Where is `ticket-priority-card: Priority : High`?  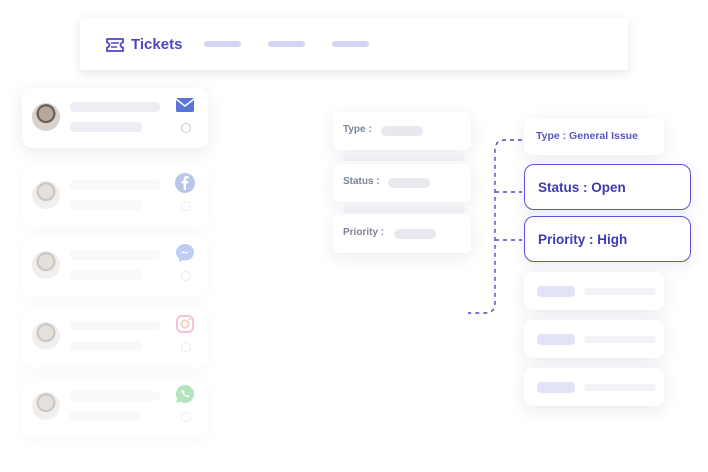 ticket-priority-card: Priority : High is located at coordinates (607, 239).